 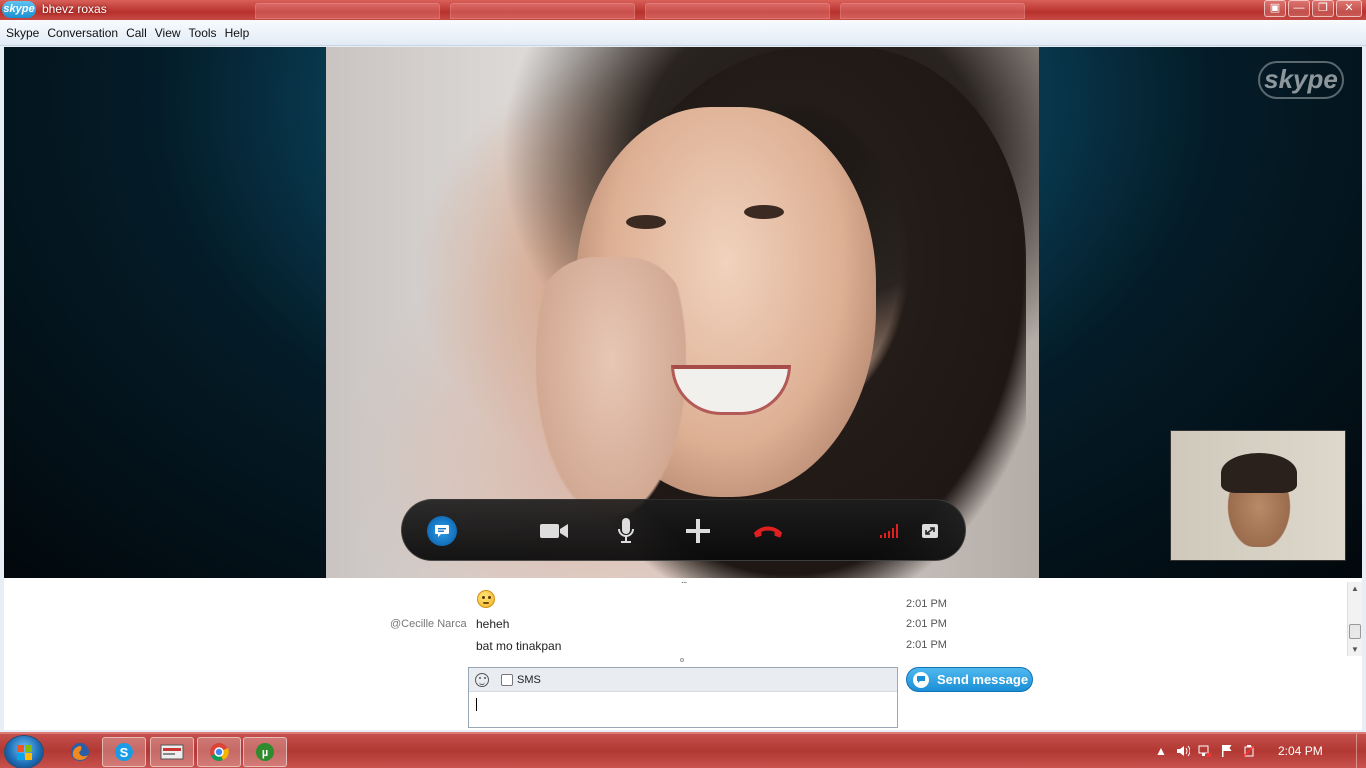 I want to click on scroll-down-arrow-icon: ▼, so click(x=1355, y=649).